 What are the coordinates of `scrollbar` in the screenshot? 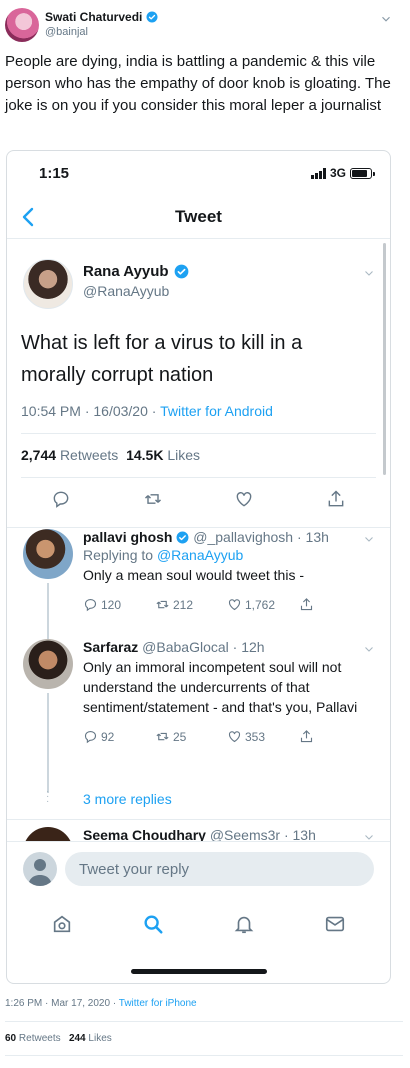 It's located at (384, 359).